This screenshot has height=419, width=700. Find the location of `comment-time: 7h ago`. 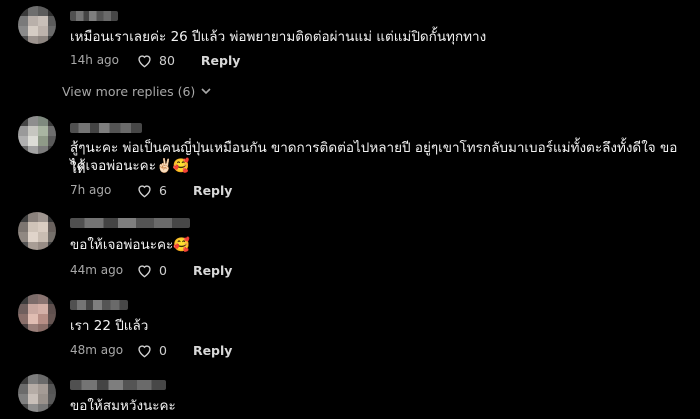

comment-time: 7h ago is located at coordinates (91, 190).